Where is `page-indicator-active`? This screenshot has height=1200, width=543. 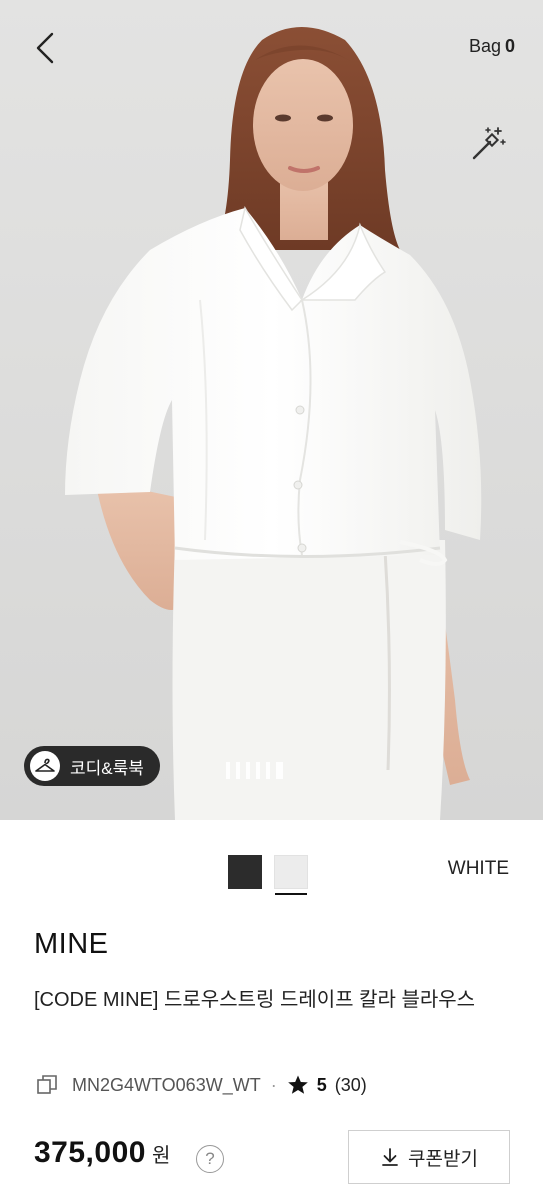 page-indicator-active is located at coordinates (279, 770).